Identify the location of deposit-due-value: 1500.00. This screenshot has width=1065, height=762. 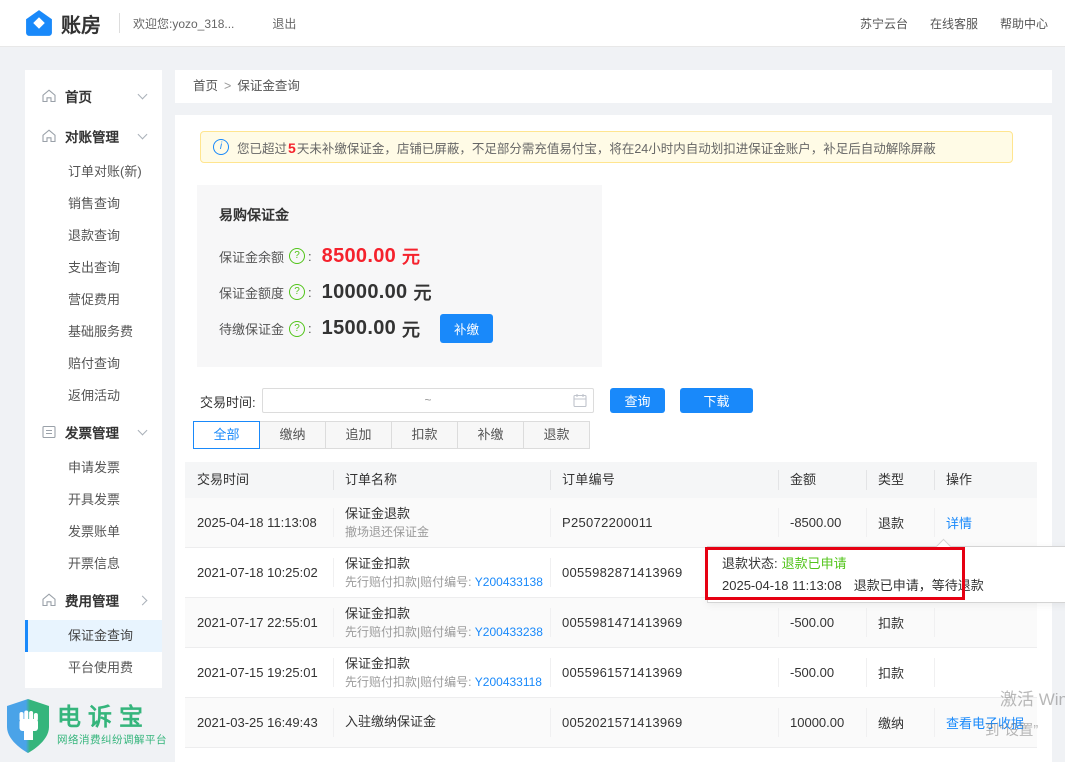
(359, 328).